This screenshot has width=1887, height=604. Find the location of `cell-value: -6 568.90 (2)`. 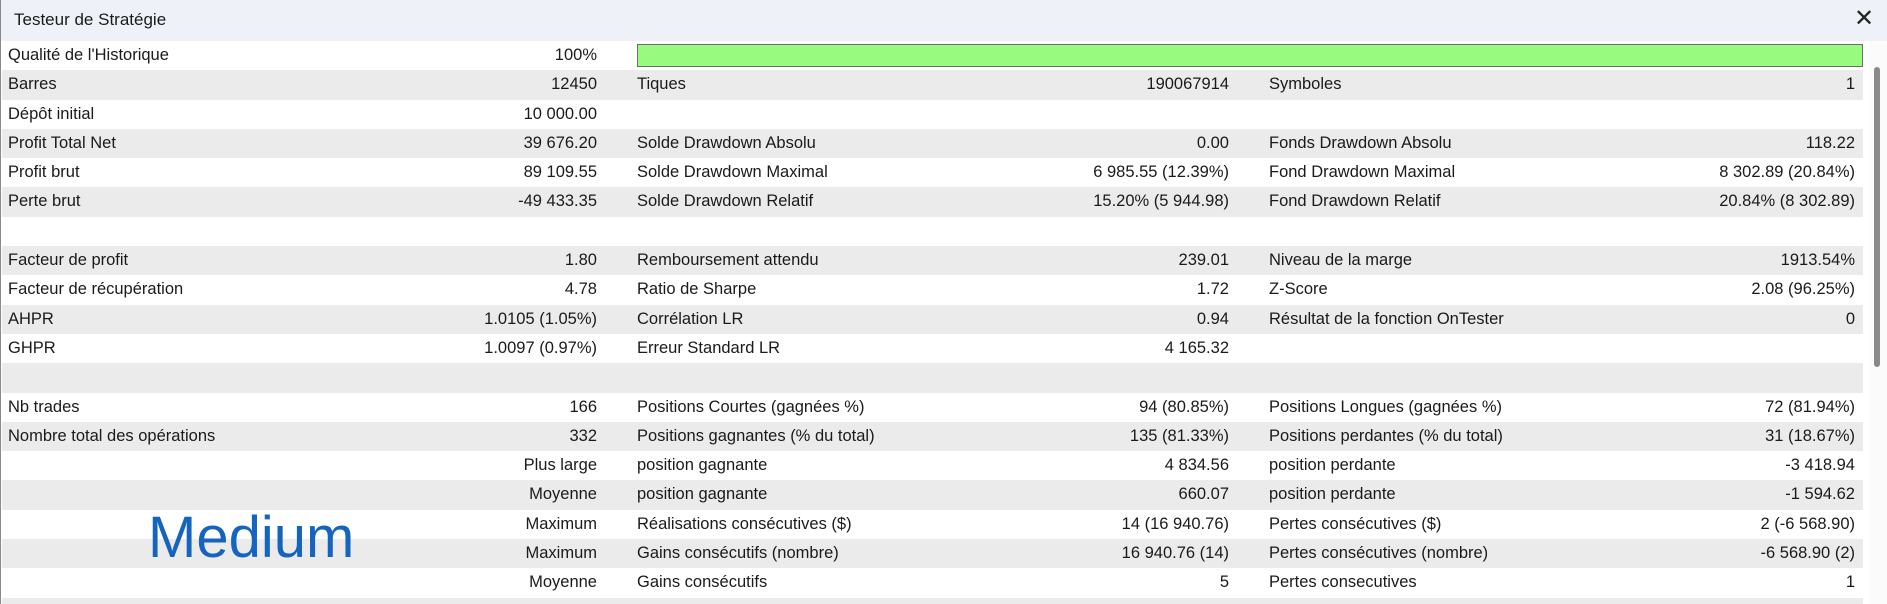

cell-value: -6 568.90 (2) is located at coordinates (1807, 553).